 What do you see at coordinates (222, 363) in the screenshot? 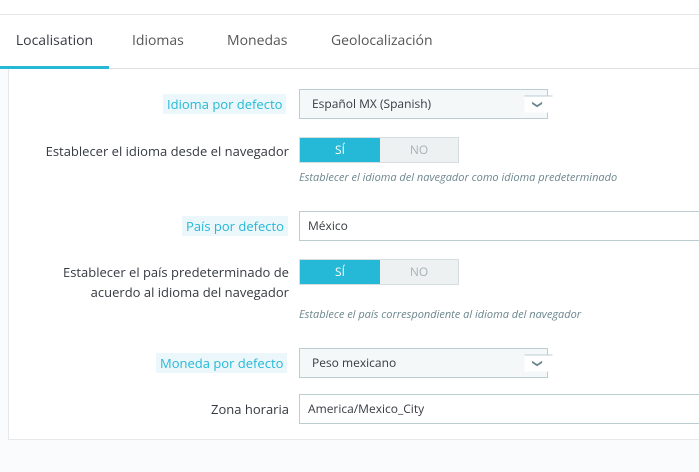
I see `default-currency-label: Moneda por defecto` at bounding box center [222, 363].